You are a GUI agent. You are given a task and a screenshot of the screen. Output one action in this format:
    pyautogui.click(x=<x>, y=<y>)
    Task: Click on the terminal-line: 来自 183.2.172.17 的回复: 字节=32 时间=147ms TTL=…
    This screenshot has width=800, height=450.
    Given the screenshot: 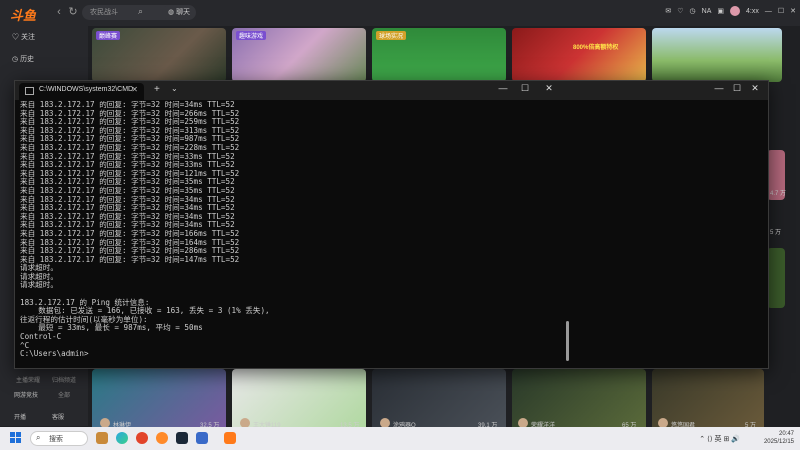 What is the action you would take?
    pyautogui.click(x=130, y=259)
    